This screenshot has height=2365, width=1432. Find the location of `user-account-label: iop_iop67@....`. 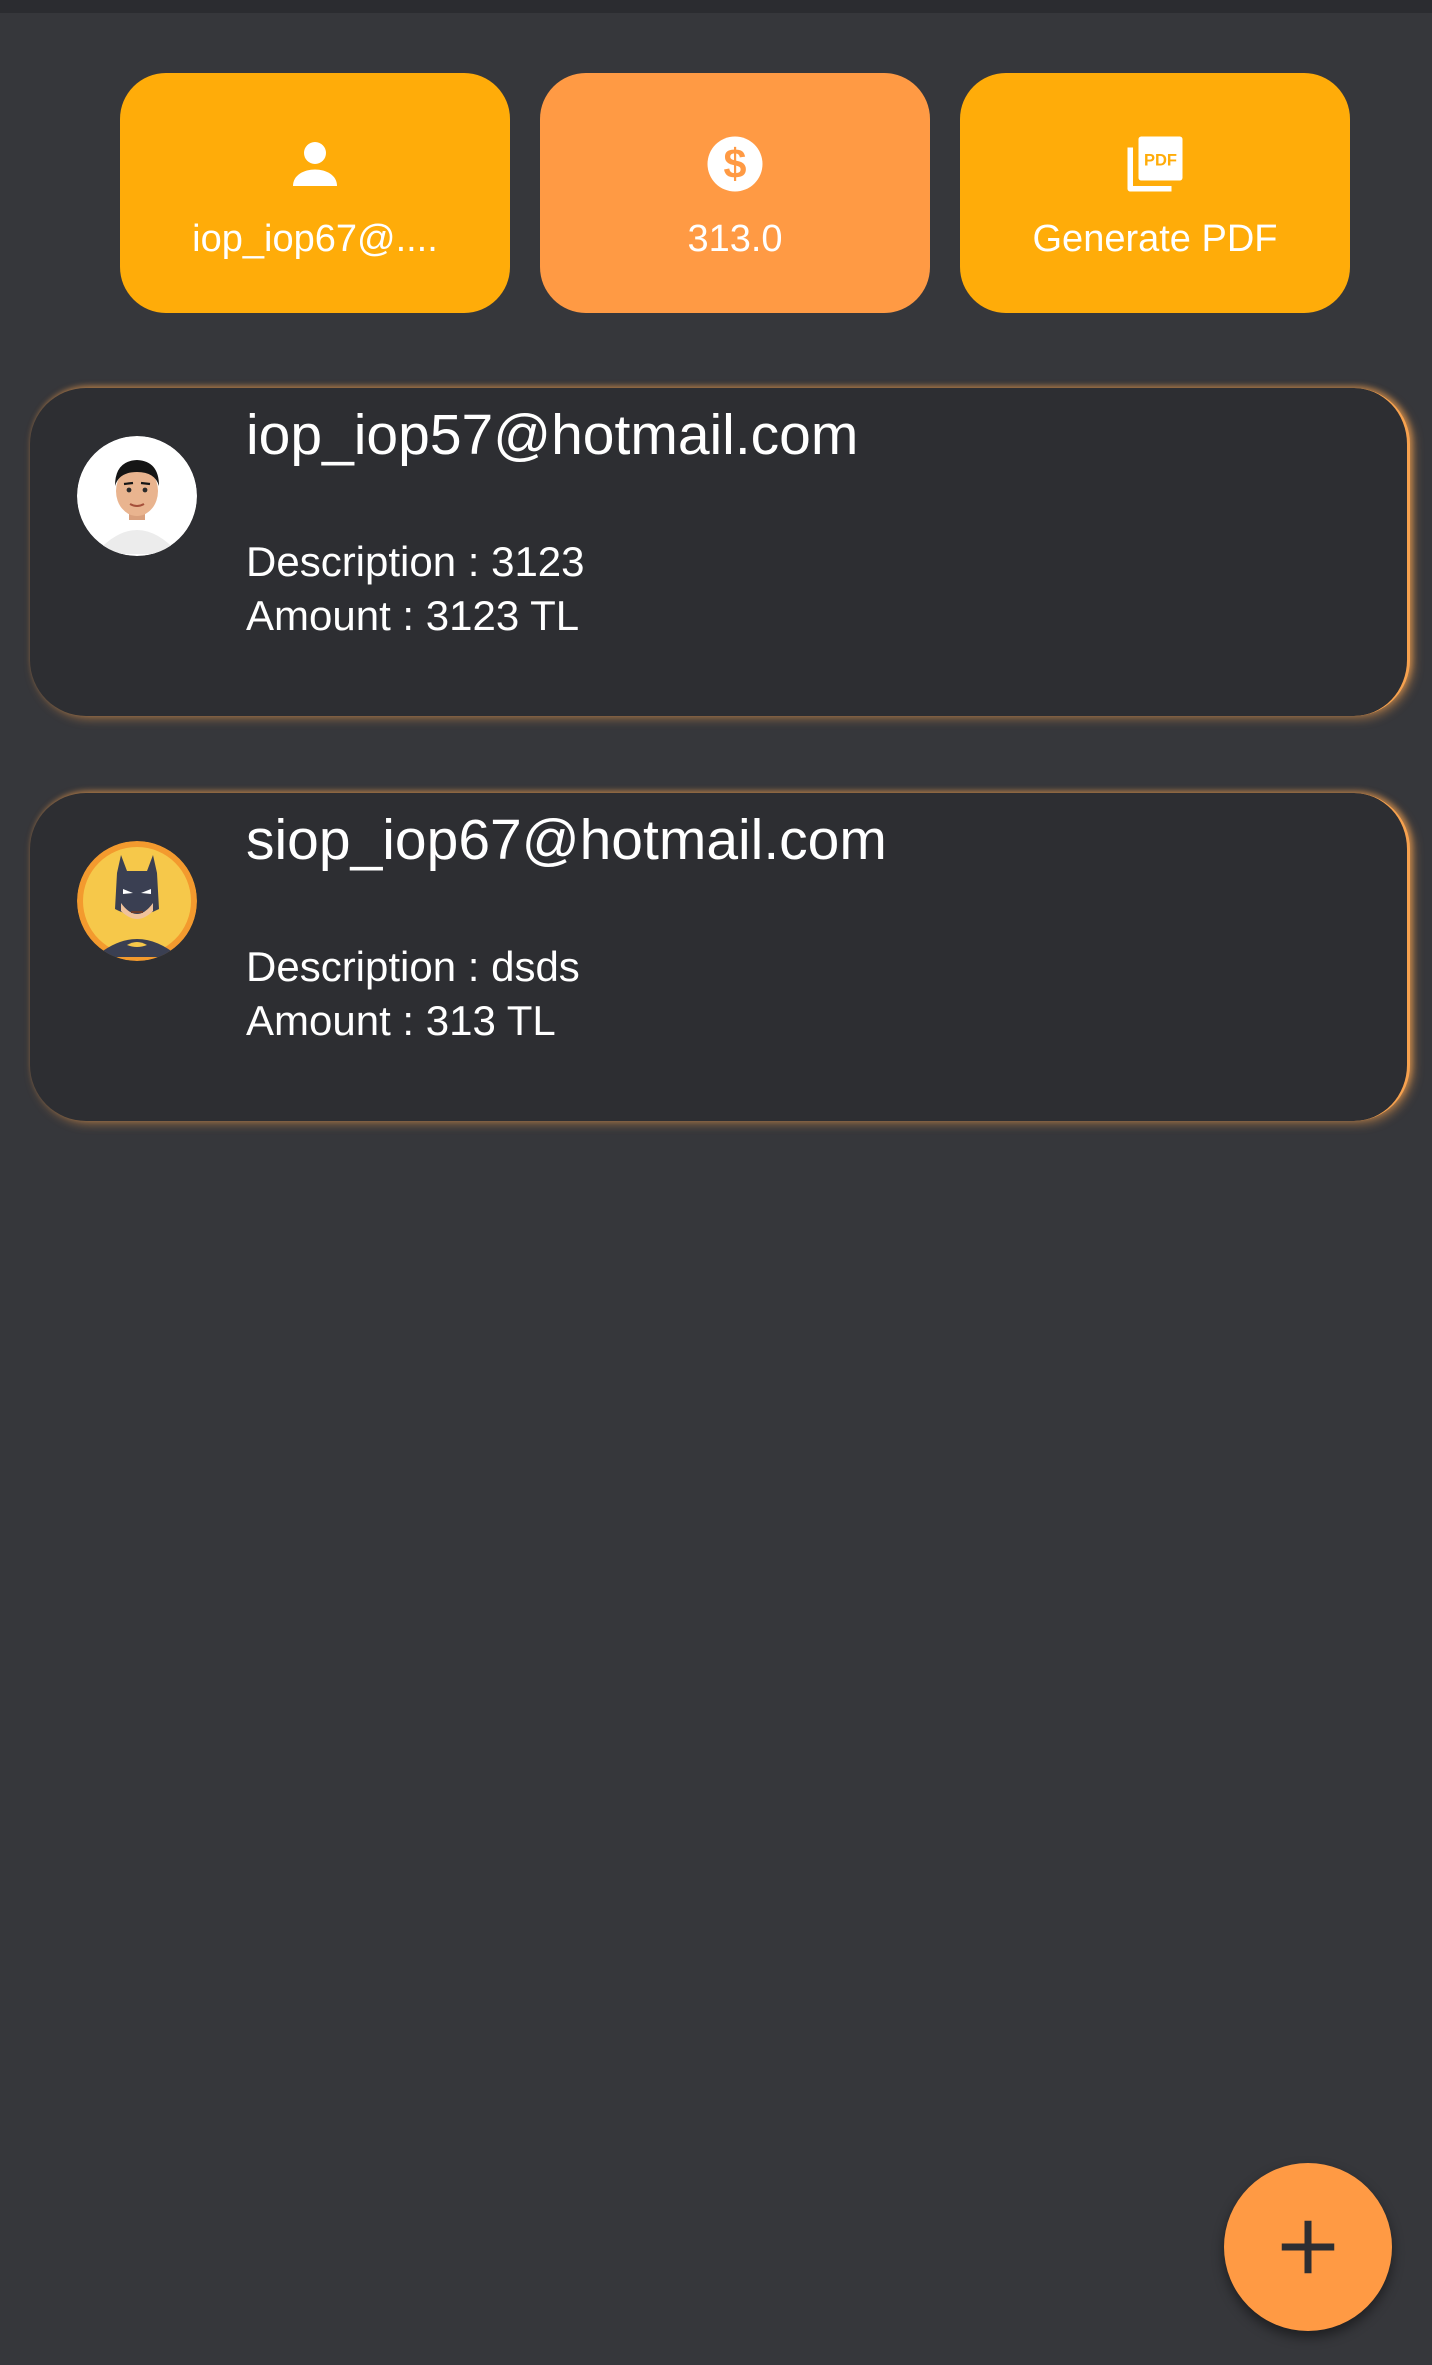

user-account-label: iop_iop67@.... is located at coordinates (315, 239).